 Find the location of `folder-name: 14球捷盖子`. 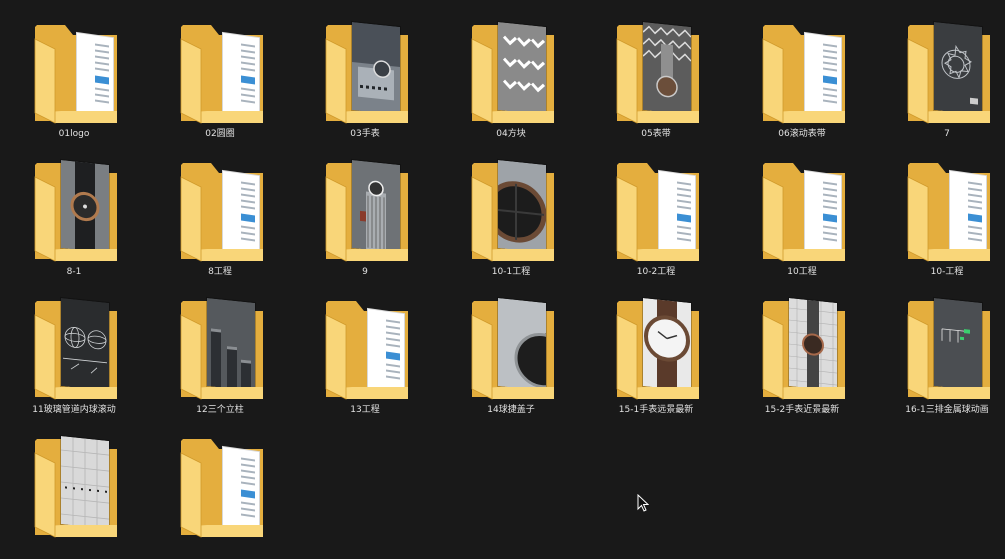

folder-name: 14球捷盖子 is located at coordinates (511, 410).